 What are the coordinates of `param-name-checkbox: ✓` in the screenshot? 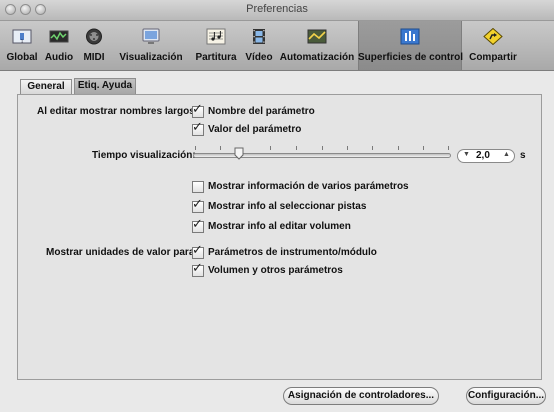 It's located at (198, 110).